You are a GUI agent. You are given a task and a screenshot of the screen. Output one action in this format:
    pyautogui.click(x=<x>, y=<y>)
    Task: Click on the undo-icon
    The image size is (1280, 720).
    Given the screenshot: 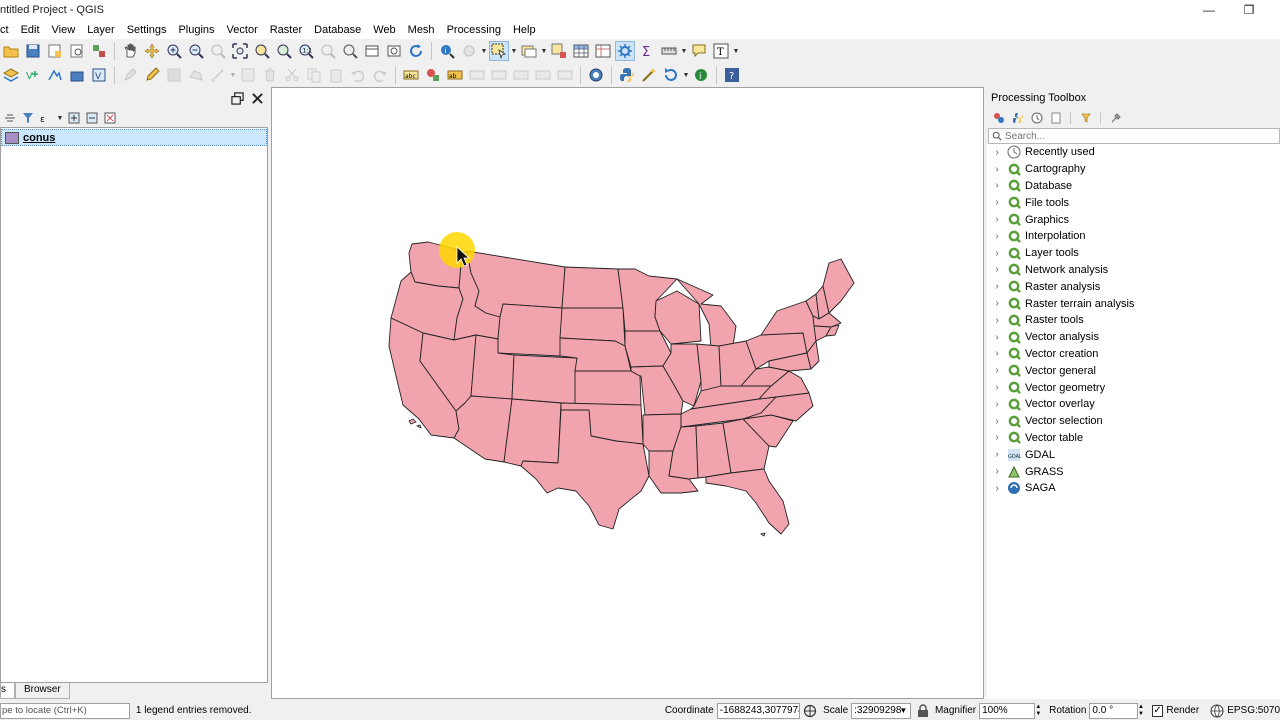 What is the action you would take?
    pyautogui.click(x=358, y=75)
    